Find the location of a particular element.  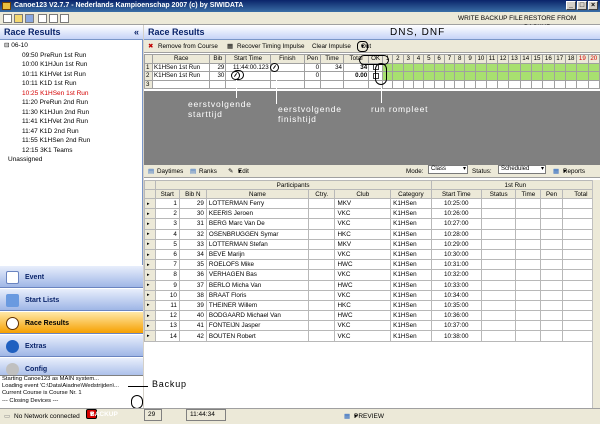

results-cell: 9 is located at coordinates (167, 285).